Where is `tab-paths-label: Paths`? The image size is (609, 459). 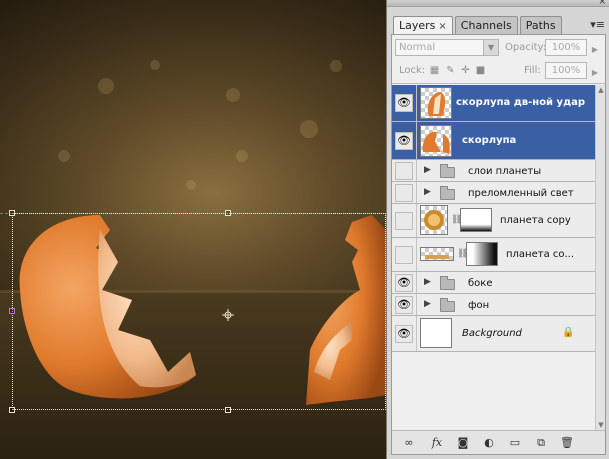 tab-paths-label: Paths is located at coordinates (540, 25).